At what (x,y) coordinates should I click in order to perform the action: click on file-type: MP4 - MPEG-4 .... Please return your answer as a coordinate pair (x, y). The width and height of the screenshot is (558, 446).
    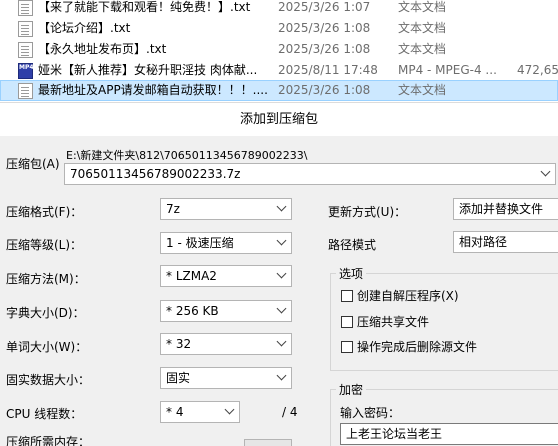
    Looking at the image, I should click on (447, 70).